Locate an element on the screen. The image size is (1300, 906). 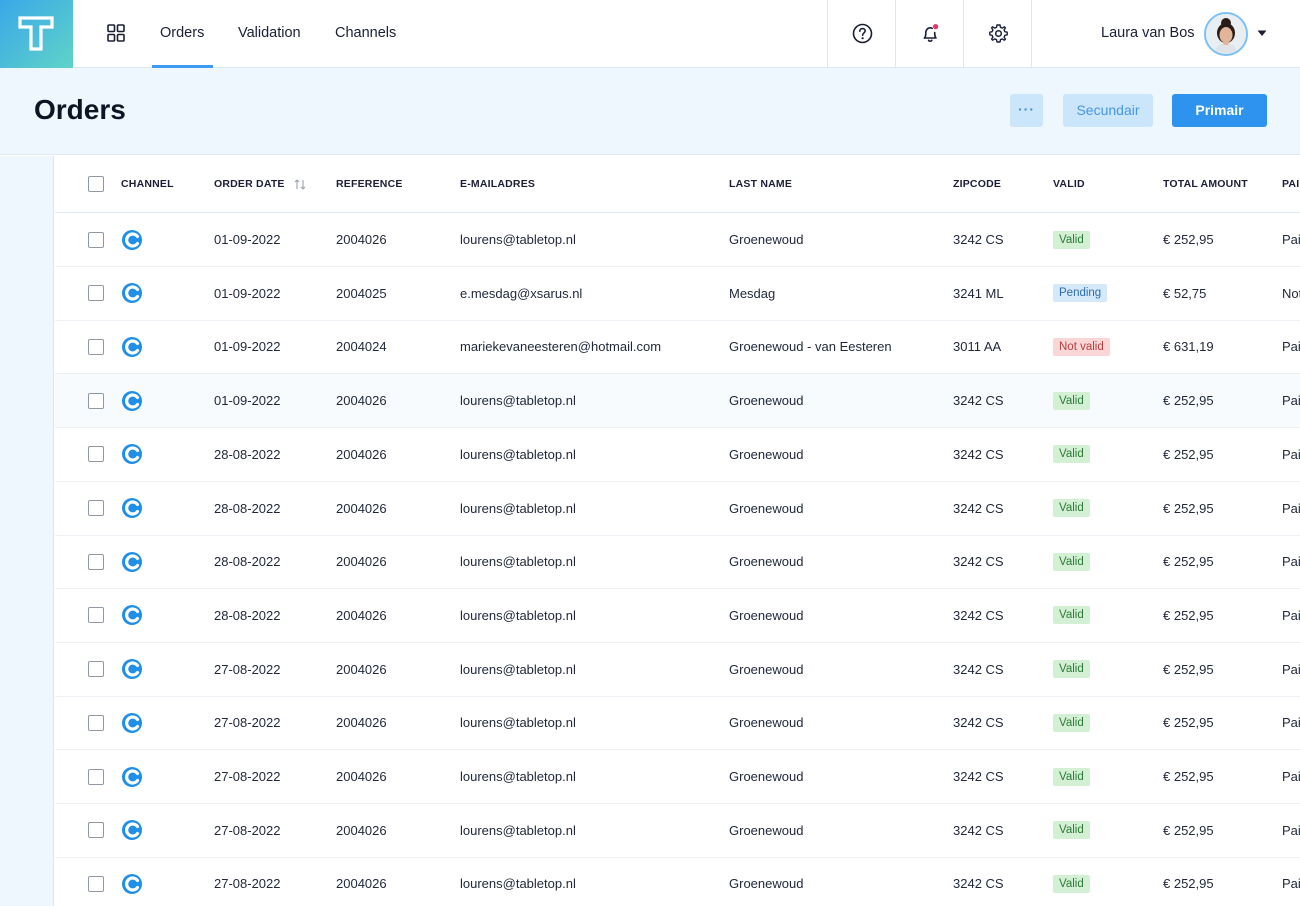
paid-cell: Not is located at coordinates (1291, 293).